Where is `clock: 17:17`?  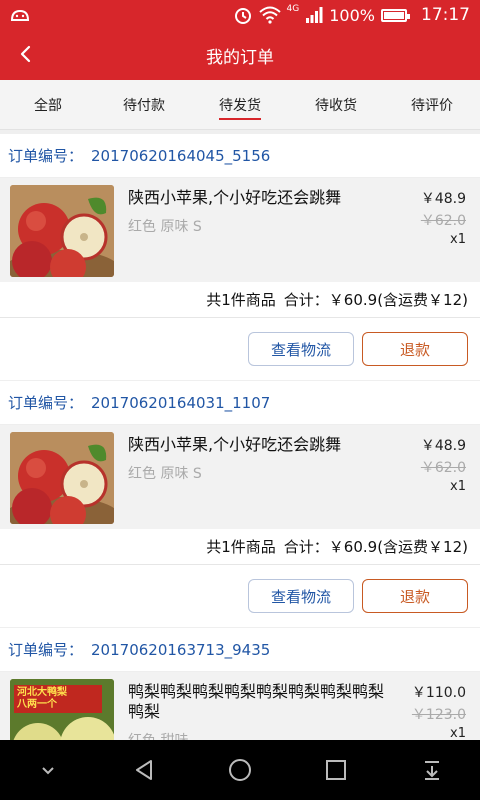
clock: 17:17 is located at coordinates (445, 15).